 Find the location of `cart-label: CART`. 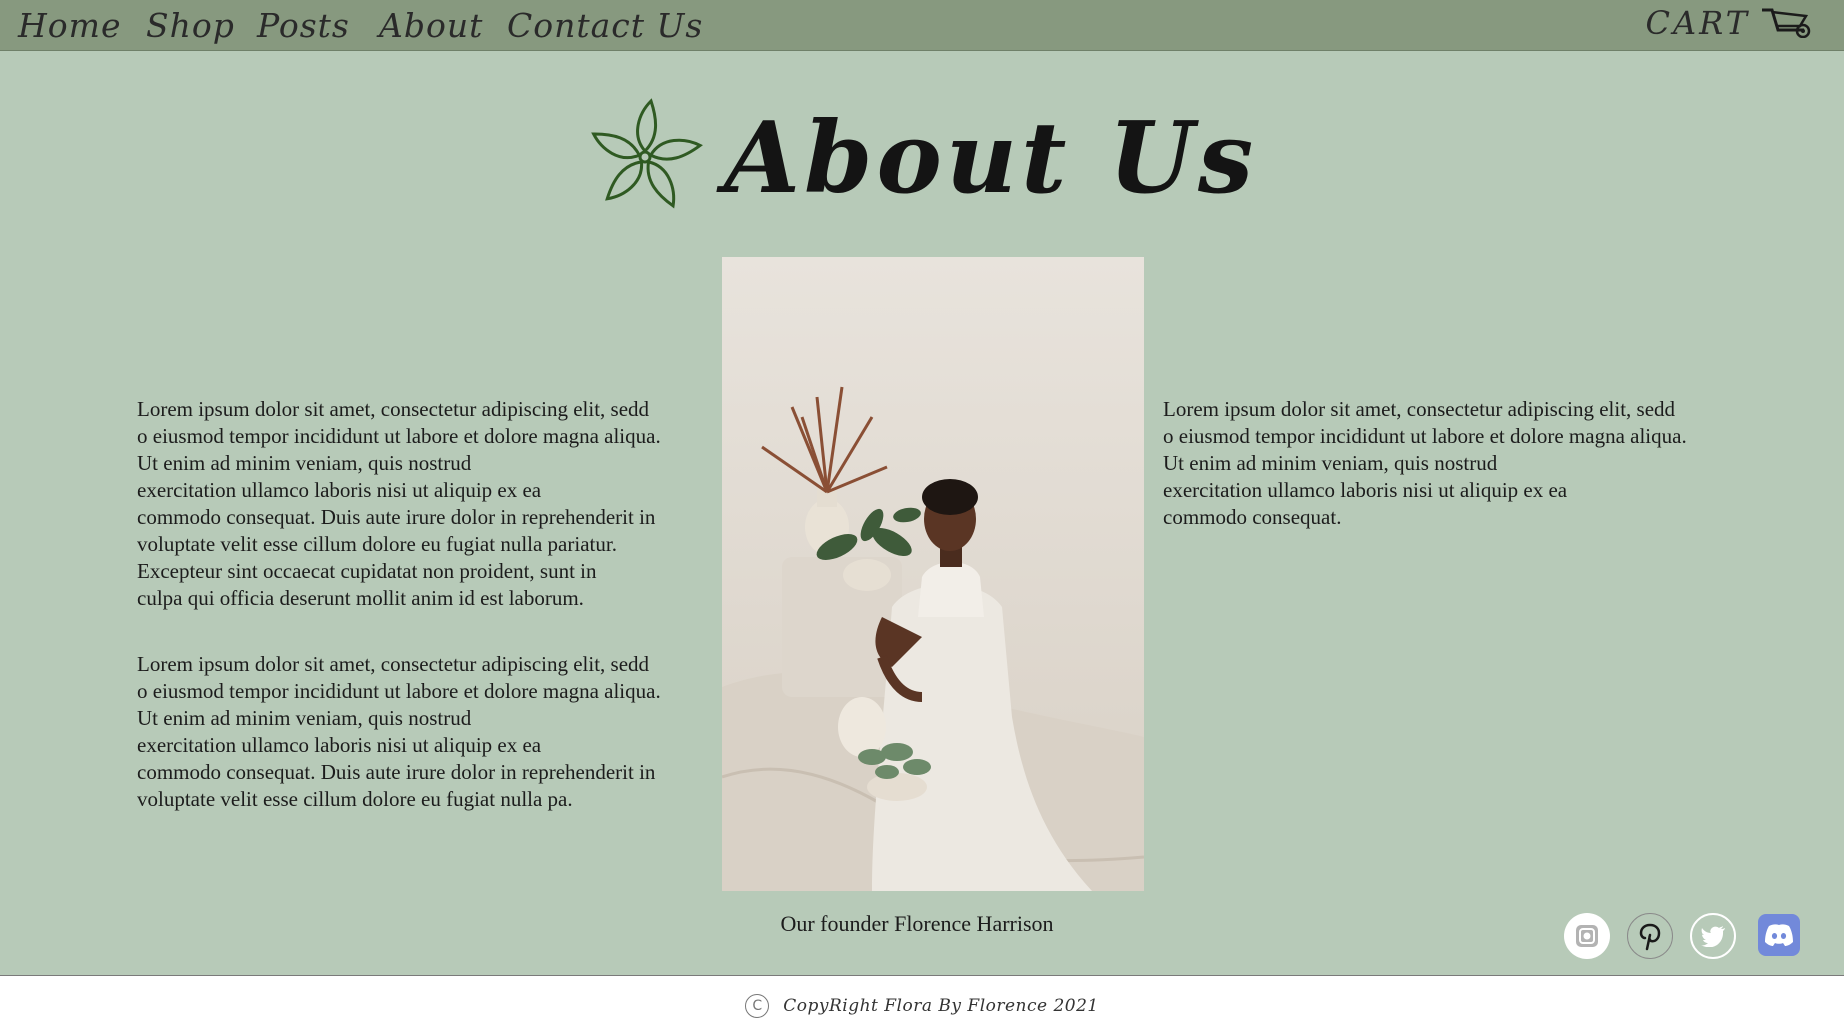

cart-label: CART is located at coordinates (1697, 23).